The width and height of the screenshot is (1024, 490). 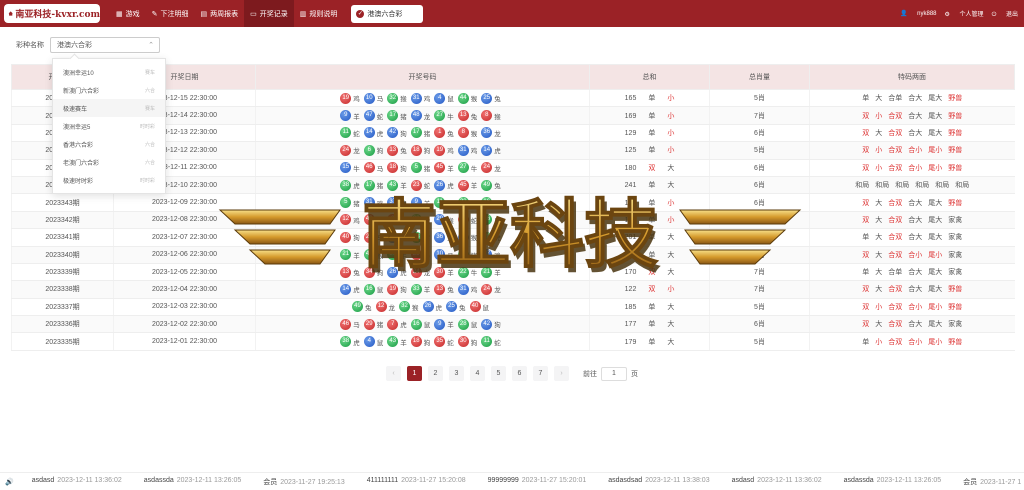 I want to click on ball-number: 30, so click(x=463, y=342).